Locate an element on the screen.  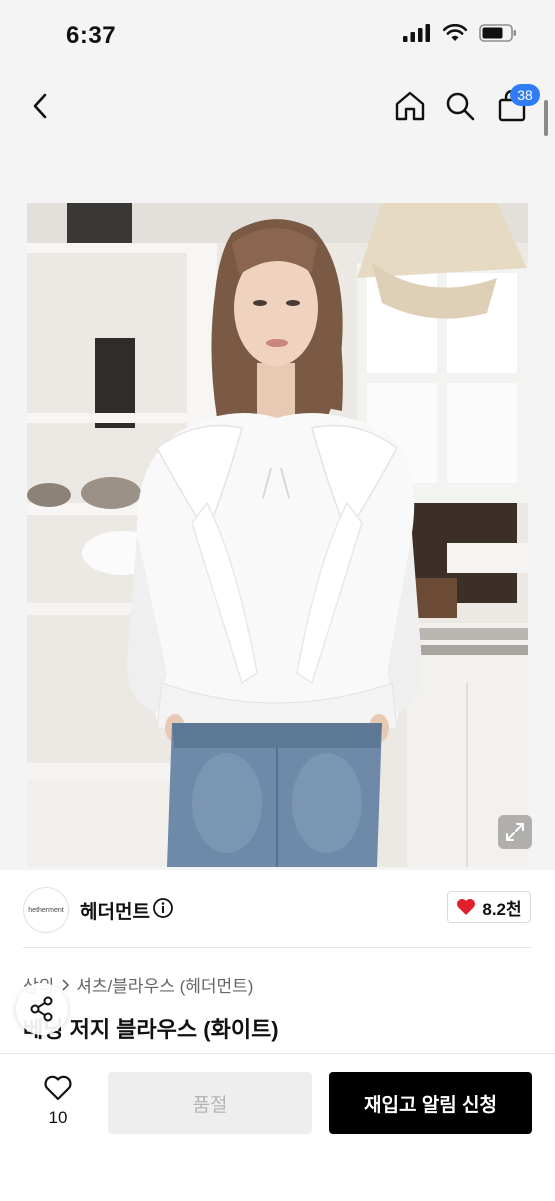
chevron-left-icon is located at coordinates (40, 106).